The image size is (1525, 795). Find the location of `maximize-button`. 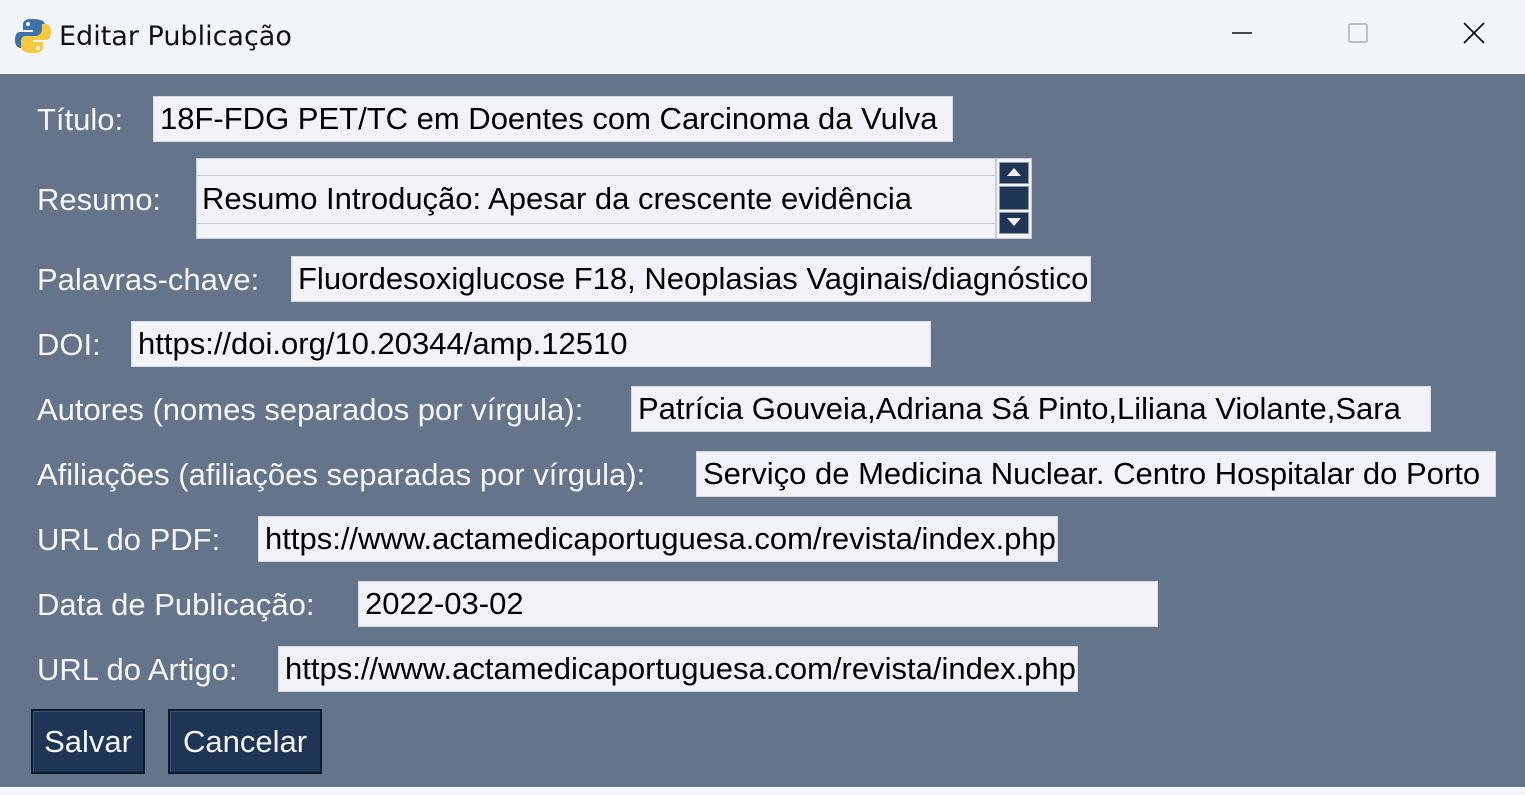

maximize-button is located at coordinates (1358, 35).